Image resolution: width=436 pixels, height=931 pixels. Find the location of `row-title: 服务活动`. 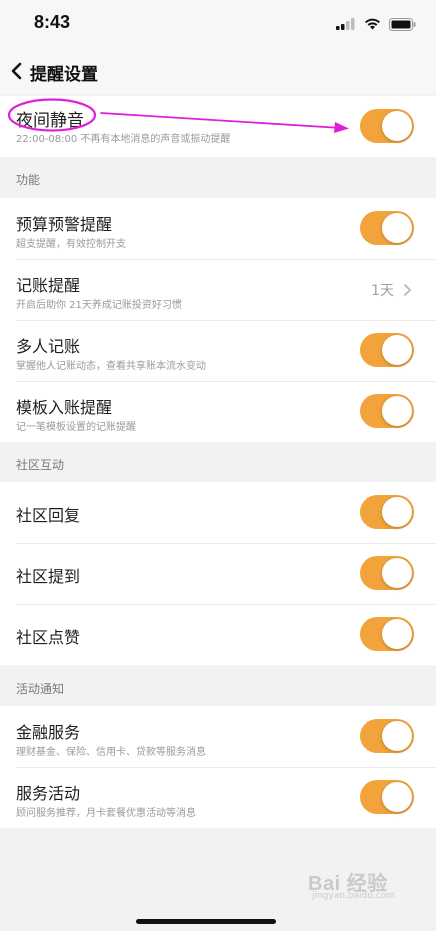

row-title: 服务活动 is located at coordinates (48, 793).